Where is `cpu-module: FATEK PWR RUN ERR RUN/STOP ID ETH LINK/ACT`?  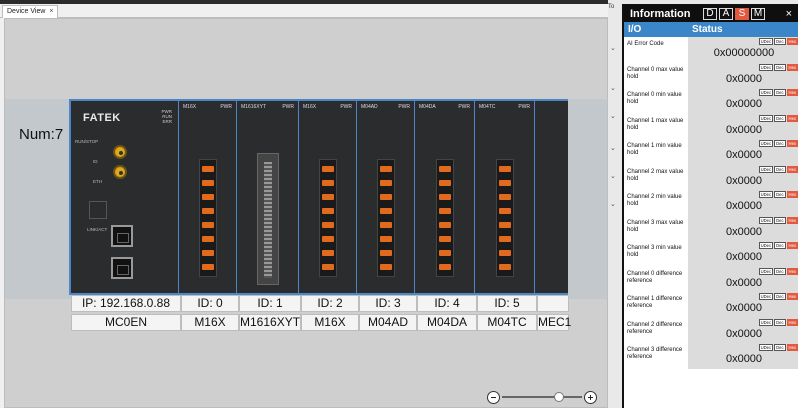
cpu-module: FATEK PWR RUN ERR RUN/STOP ID ETH LINK/ACT is located at coordinates (125, 197).